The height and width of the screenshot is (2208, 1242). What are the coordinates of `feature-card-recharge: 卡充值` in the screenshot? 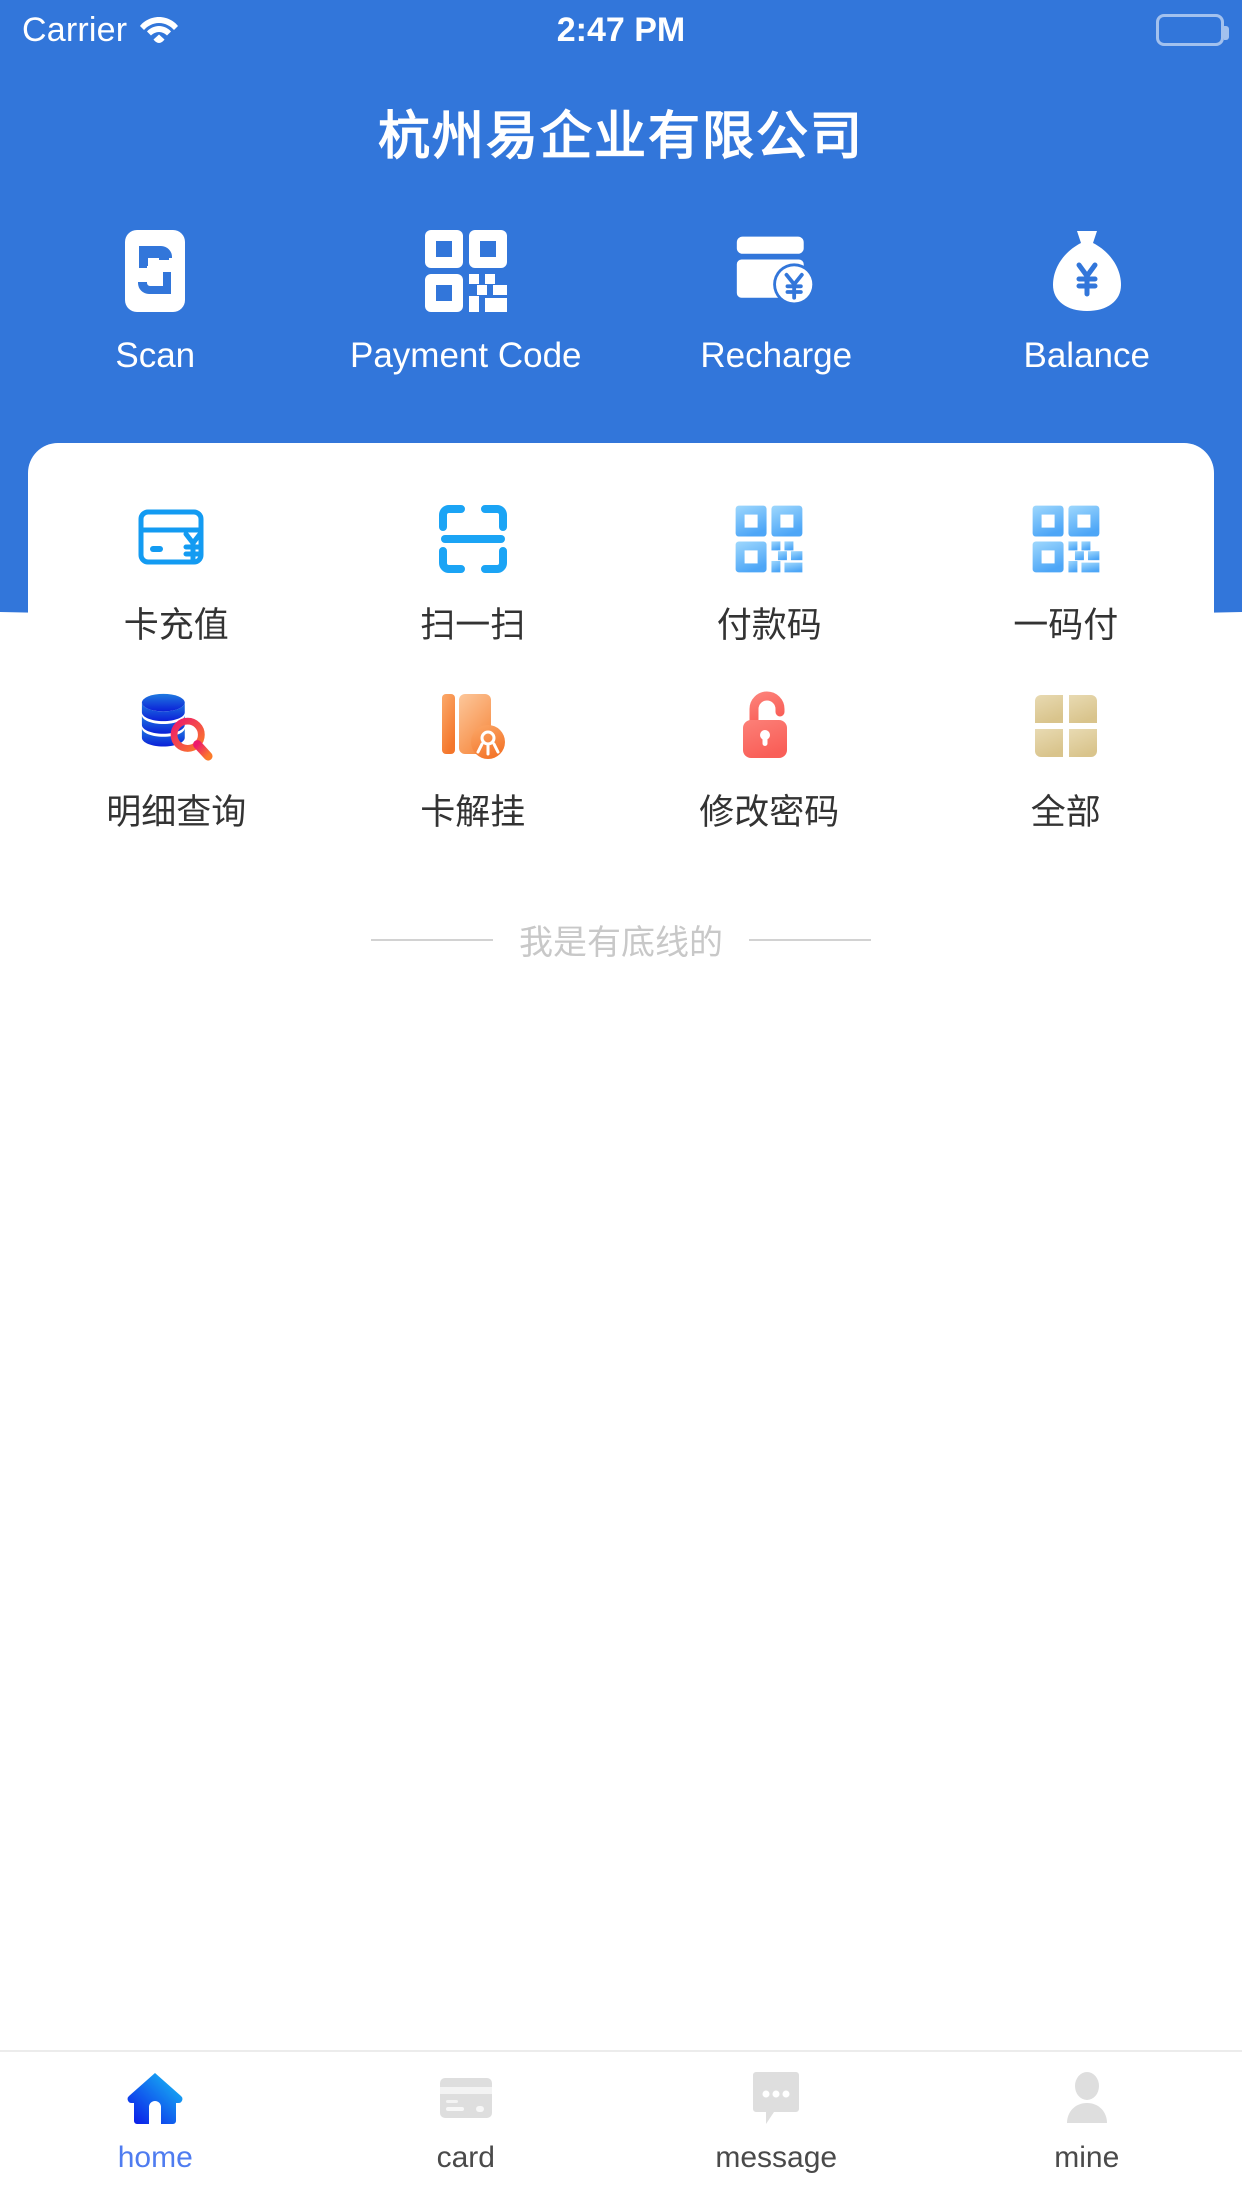 It's located at (176, 576).